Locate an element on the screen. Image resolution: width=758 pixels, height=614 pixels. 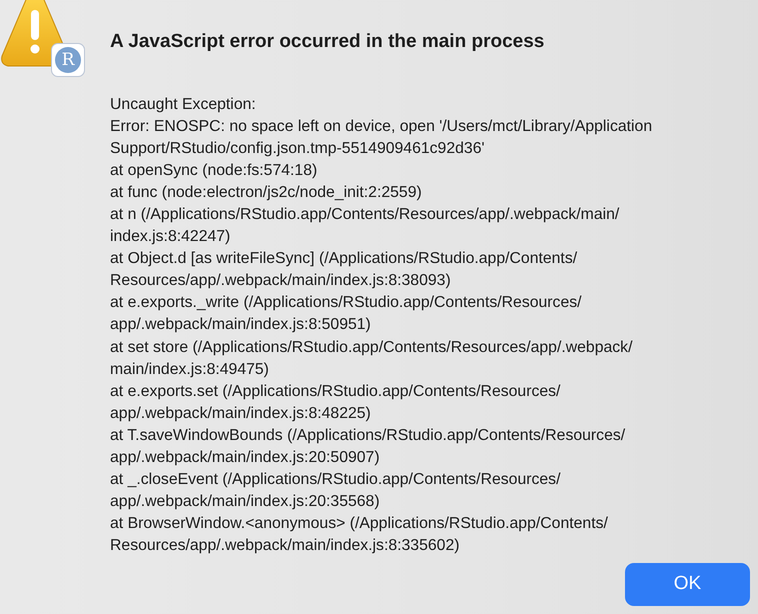
ok-button: OK is located at coordinates (687, 584).